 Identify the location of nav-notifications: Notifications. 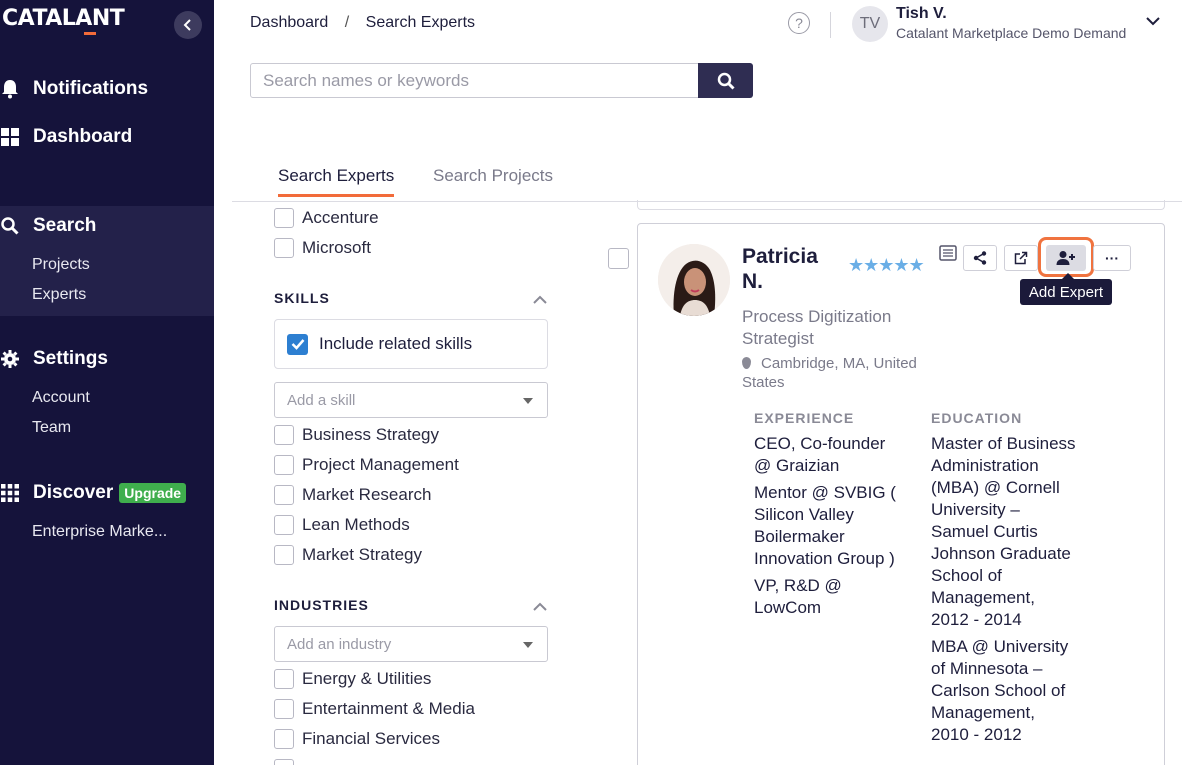
(74, 89).